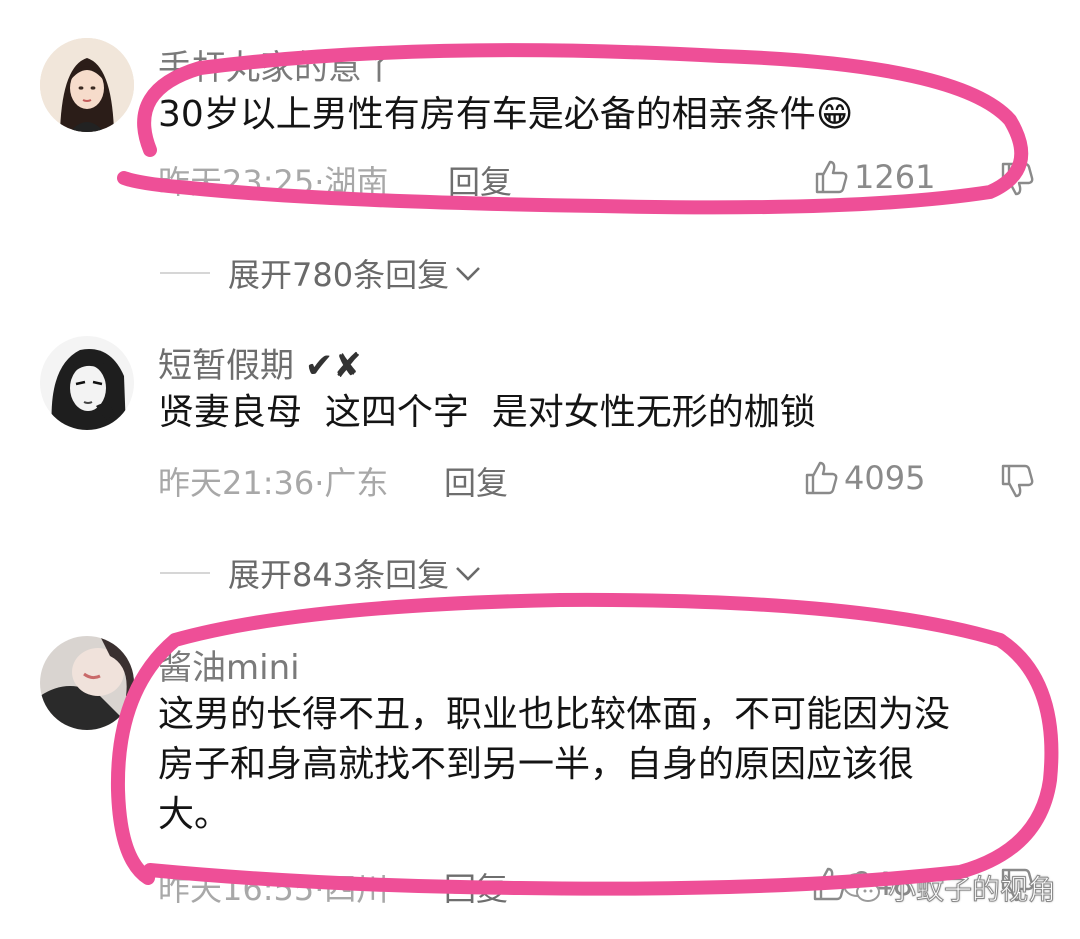  What do you see at coordinates (834, 114) in the screenshot?
I see `grin-emoji-icon: 😁` at bounding box center [834, 114].